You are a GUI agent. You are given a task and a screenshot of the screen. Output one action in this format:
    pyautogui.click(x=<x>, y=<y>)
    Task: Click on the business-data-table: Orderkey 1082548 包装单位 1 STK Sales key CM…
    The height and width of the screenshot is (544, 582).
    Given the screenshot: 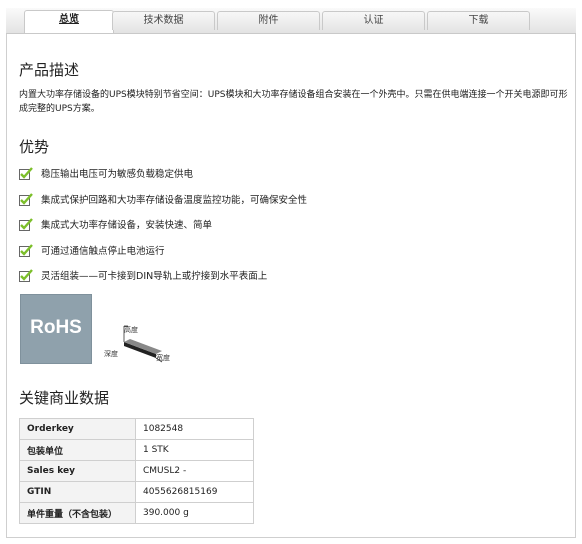 What is the action you would take?
    pyautogui.click(x=136, y=471)
    